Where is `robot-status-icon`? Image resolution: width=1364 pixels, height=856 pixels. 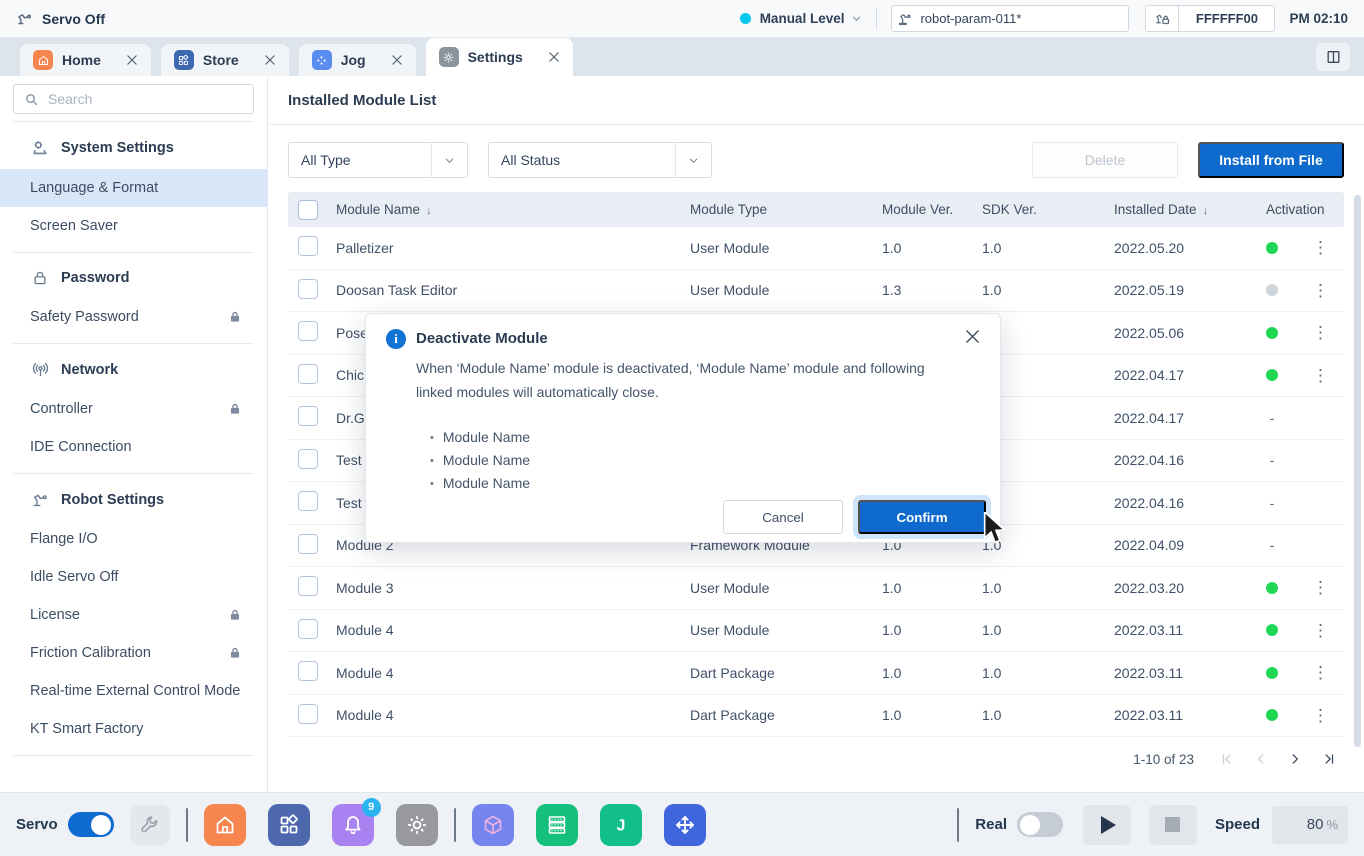
robot-status-icon is located at coordinates (25, 19).